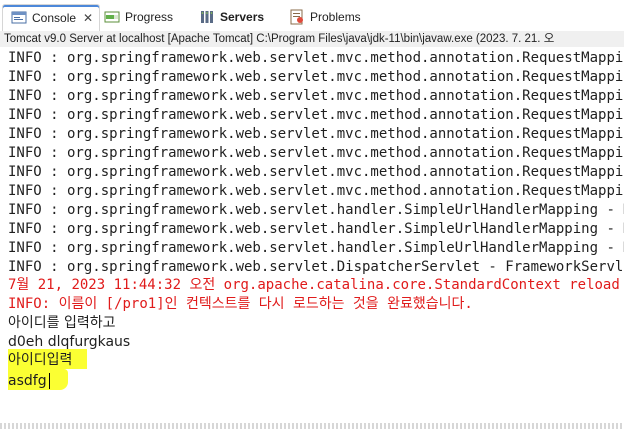 The width and height of the screenshot is (624, 429). What do you see at coordinates (149, 17) in the screenshot?
I see `tab-progress-label: Progress` at bounding box center [149, 17].